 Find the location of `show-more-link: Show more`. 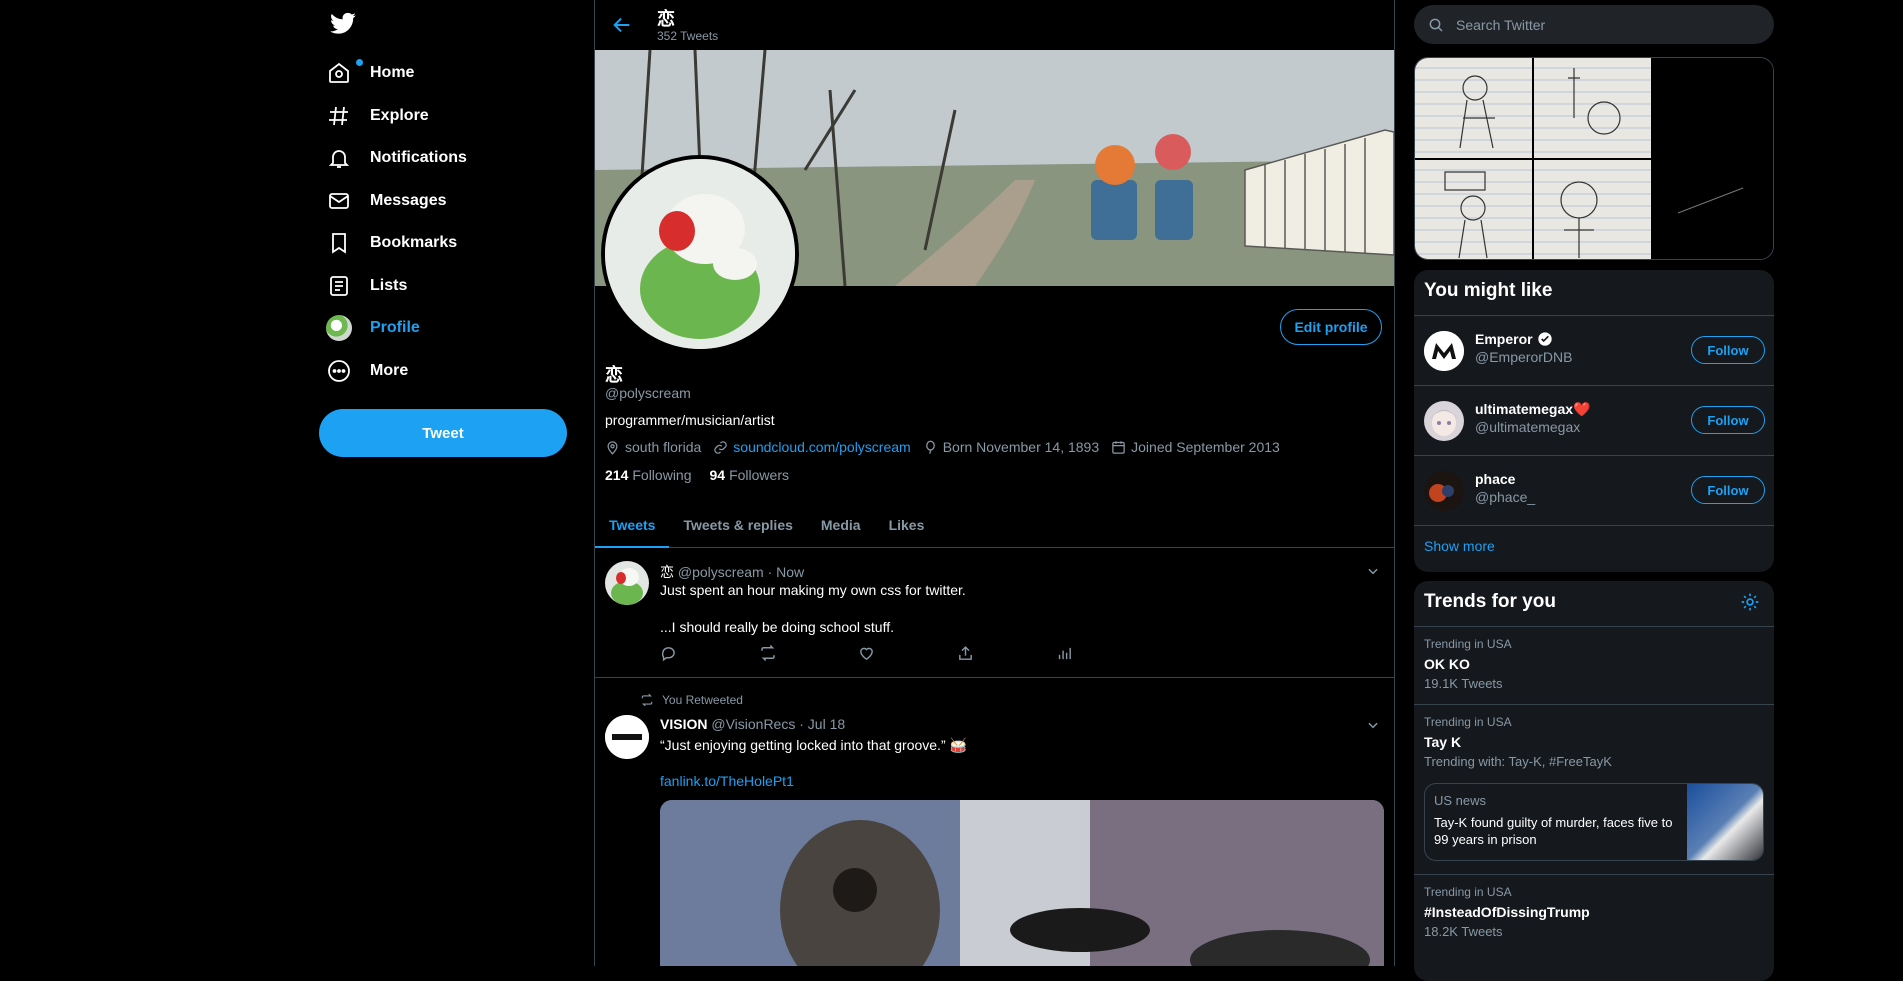

show-more-link: Show more is located at coordinates (1459, 546).